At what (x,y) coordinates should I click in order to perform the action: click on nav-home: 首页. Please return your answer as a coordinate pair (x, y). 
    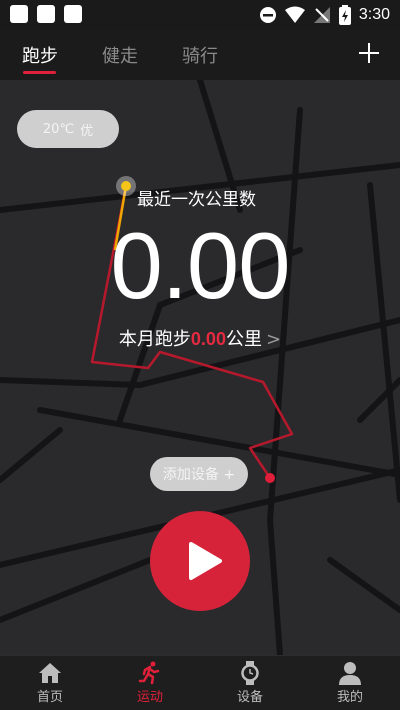
    Looking at the image, I should click on (50, 683).